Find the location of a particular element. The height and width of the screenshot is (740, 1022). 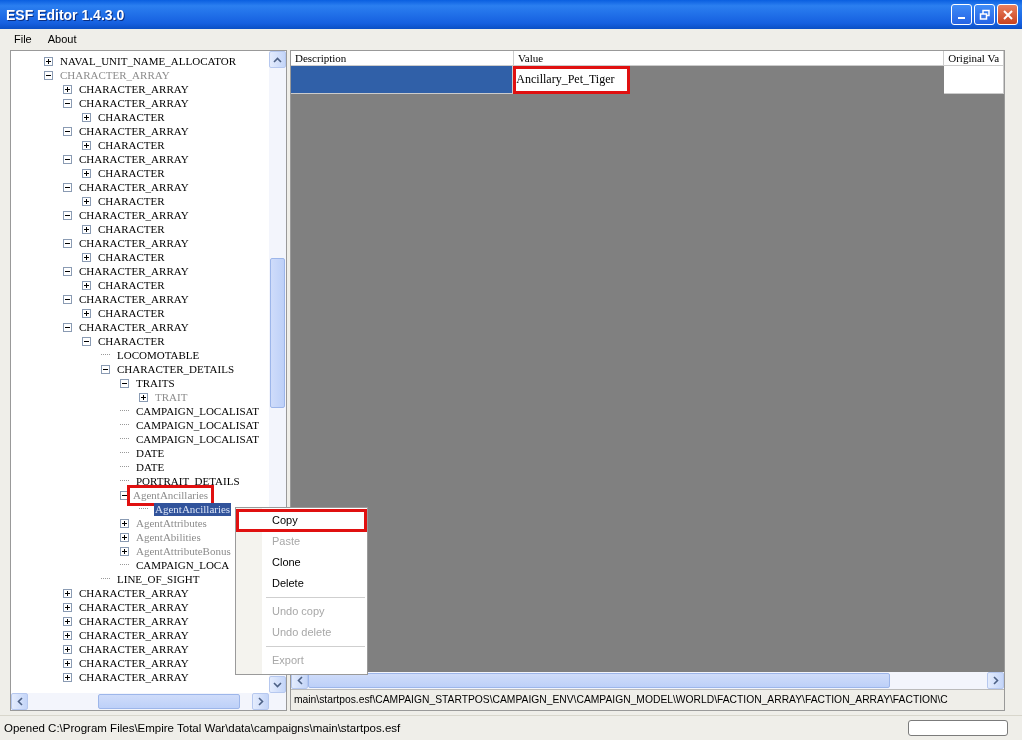

tree-item: AgentAncillaries is located at coordinates (193, 509).